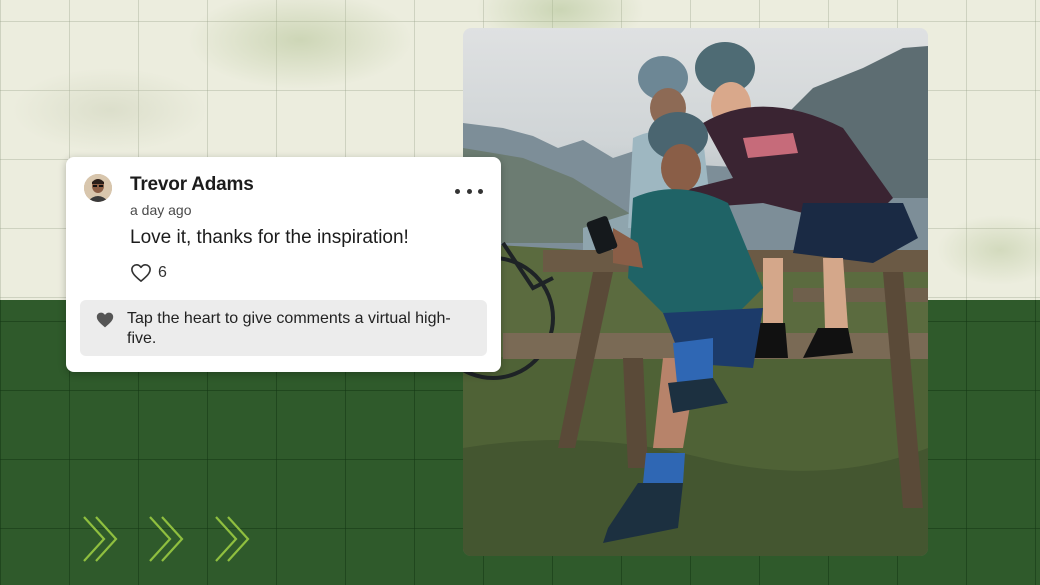  Describe the element at coordinates (98, 188) in the screenshot. I see `avatar` at that location.